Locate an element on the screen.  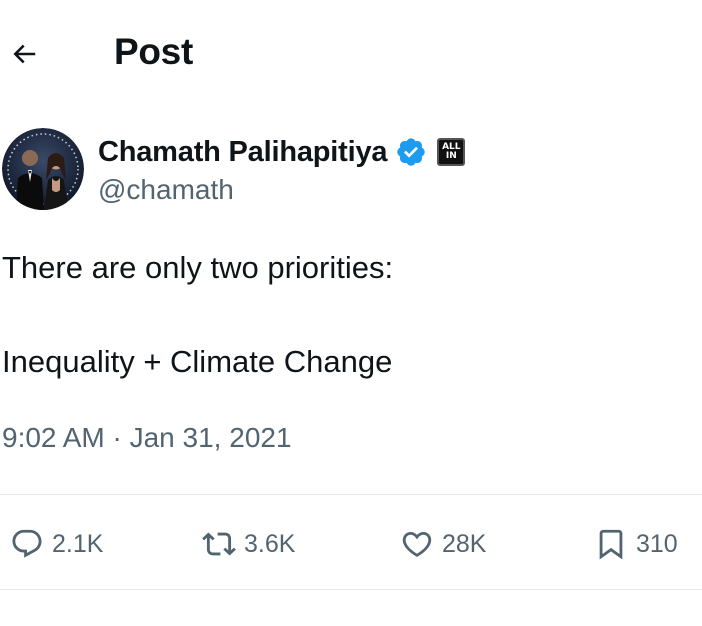
back-button is located at coordinates (24, 54).